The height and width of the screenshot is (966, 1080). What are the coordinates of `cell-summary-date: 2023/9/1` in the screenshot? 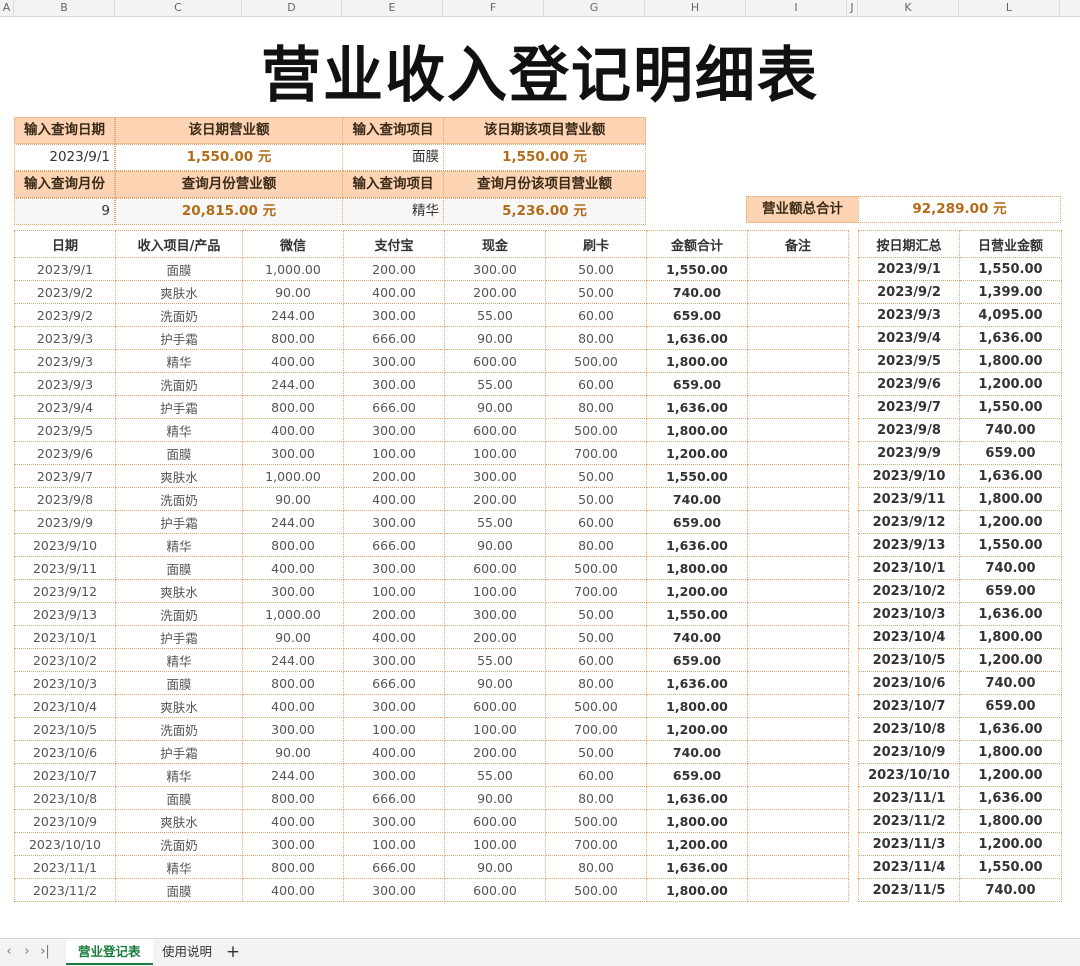 It's located at (909, 269).